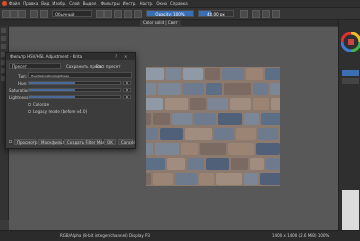 The width and height of the screenshot is (360, 241). What do you see at coordinates (29, 111) in the screenshot?
I see `legacy-mode-checkbox` at bounding box center [29, 111].